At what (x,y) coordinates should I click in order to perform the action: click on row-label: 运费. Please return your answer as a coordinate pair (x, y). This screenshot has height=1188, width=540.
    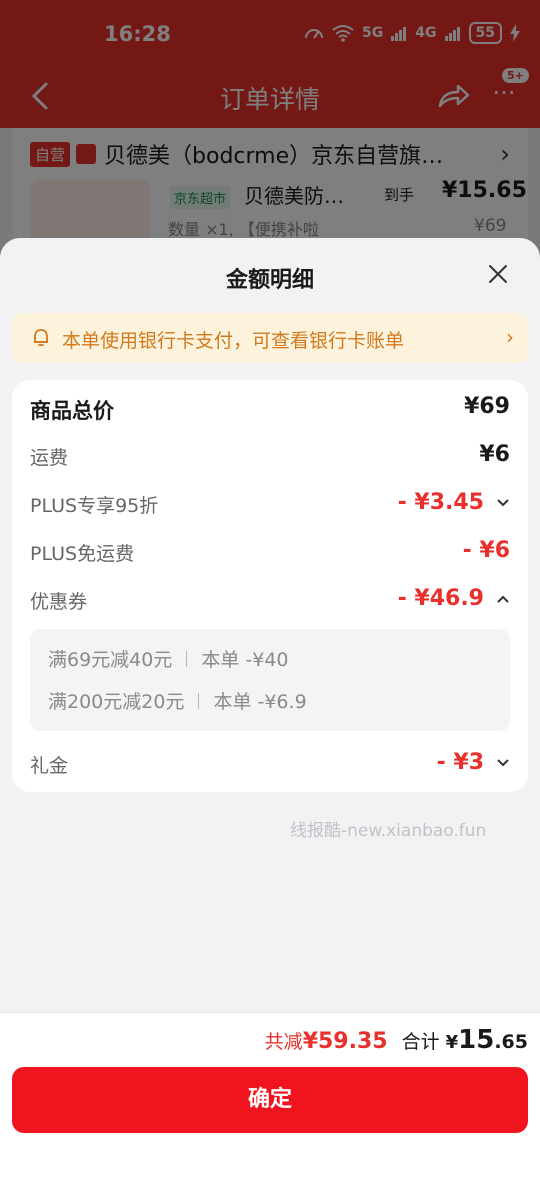
    Looking at the image, I should click on (49, 458).